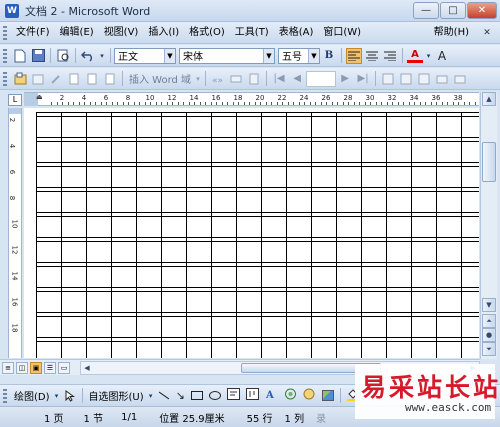 This screenshot has width=500, height=427. I want to click on menu-help: 帮助(H), so click(451, 33).